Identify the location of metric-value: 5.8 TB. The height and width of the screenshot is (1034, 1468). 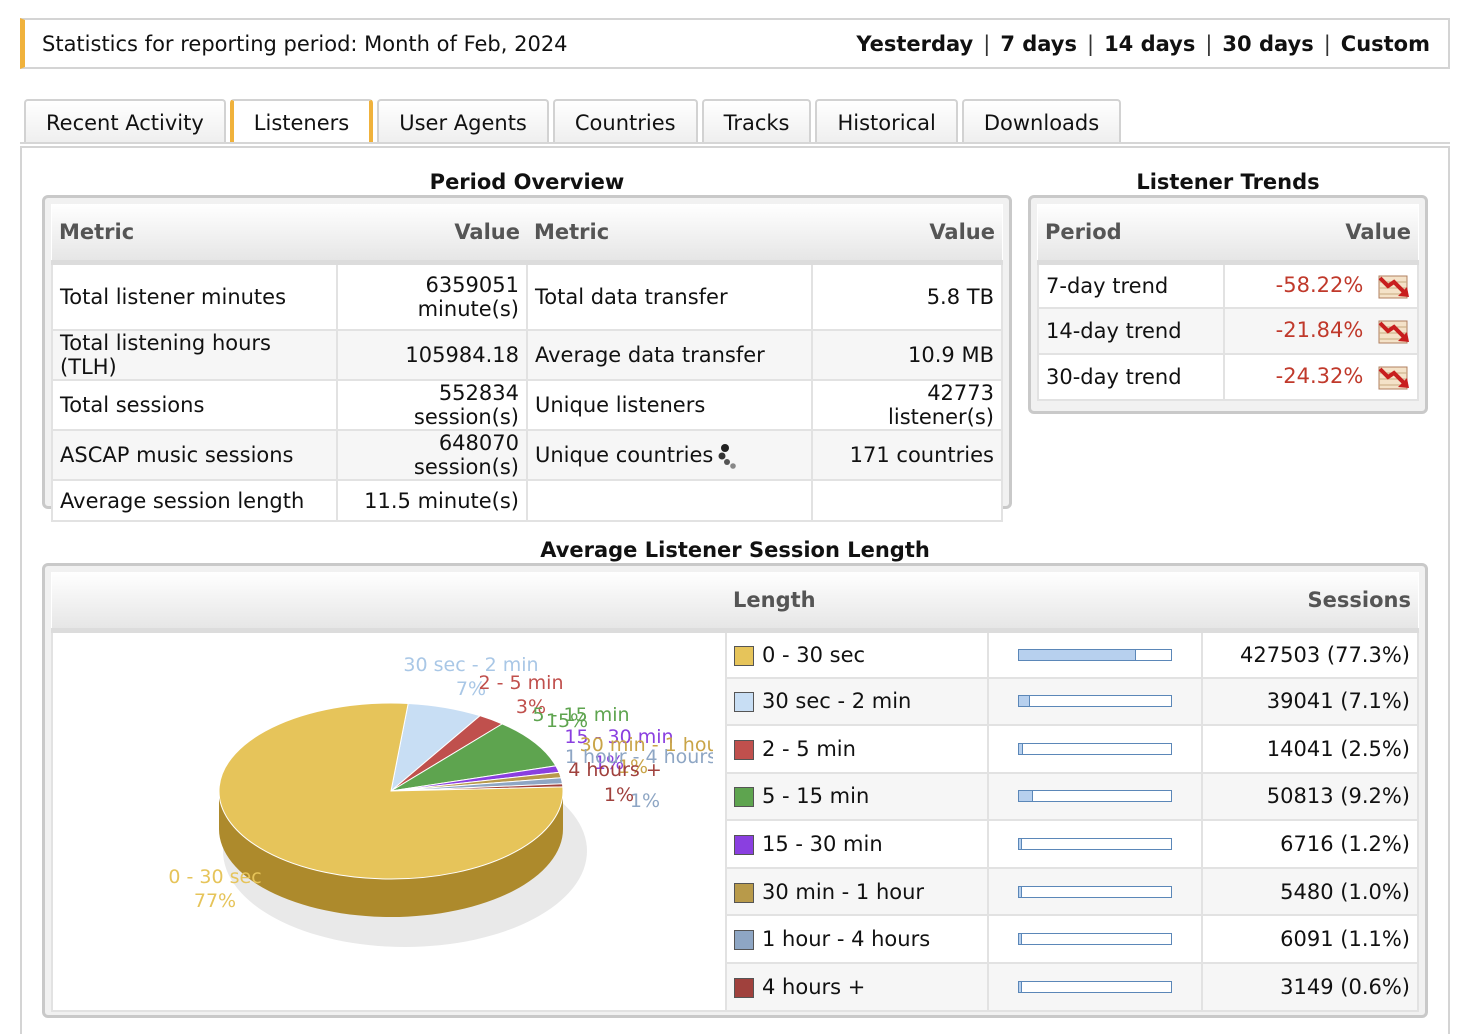
(907, 296).